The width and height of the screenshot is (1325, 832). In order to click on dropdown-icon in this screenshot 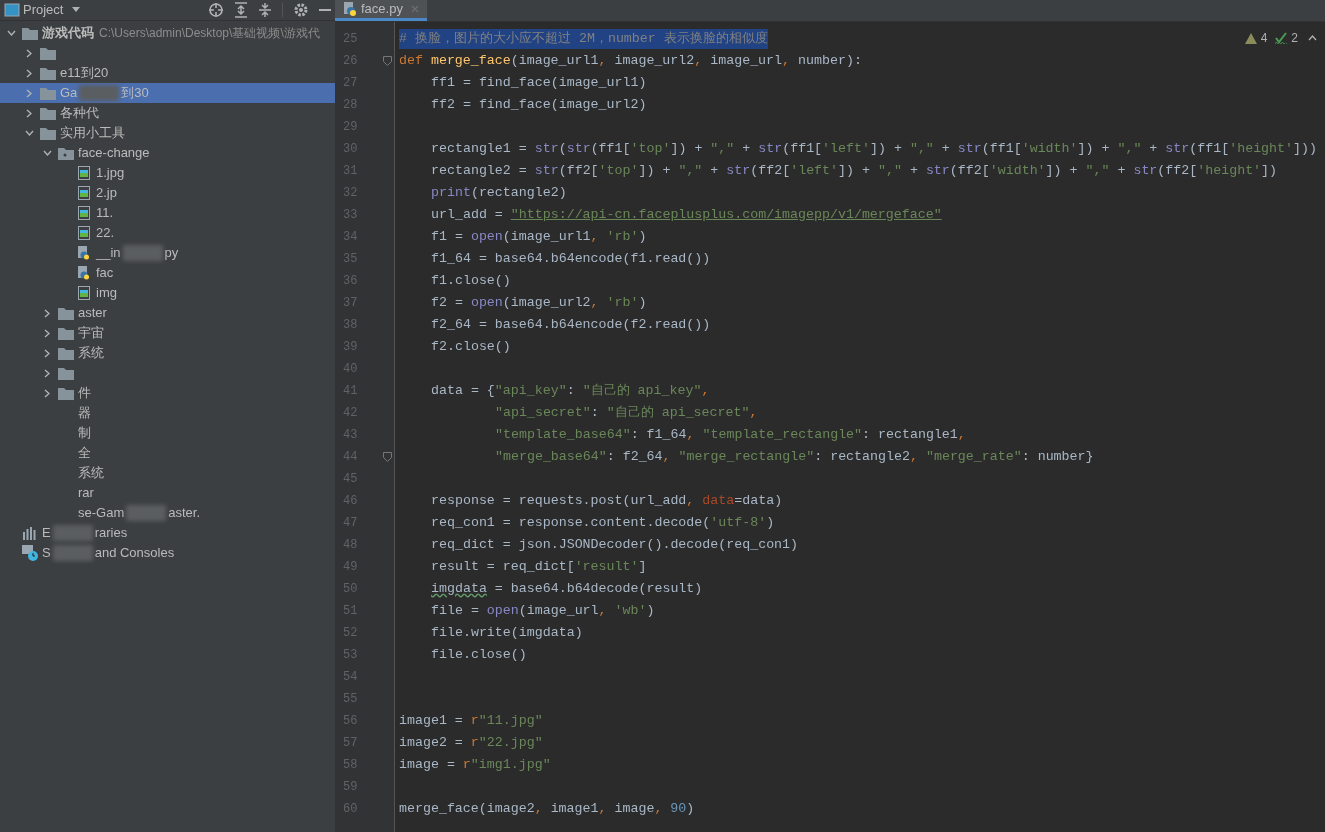, I will do `click(76, 10)`.